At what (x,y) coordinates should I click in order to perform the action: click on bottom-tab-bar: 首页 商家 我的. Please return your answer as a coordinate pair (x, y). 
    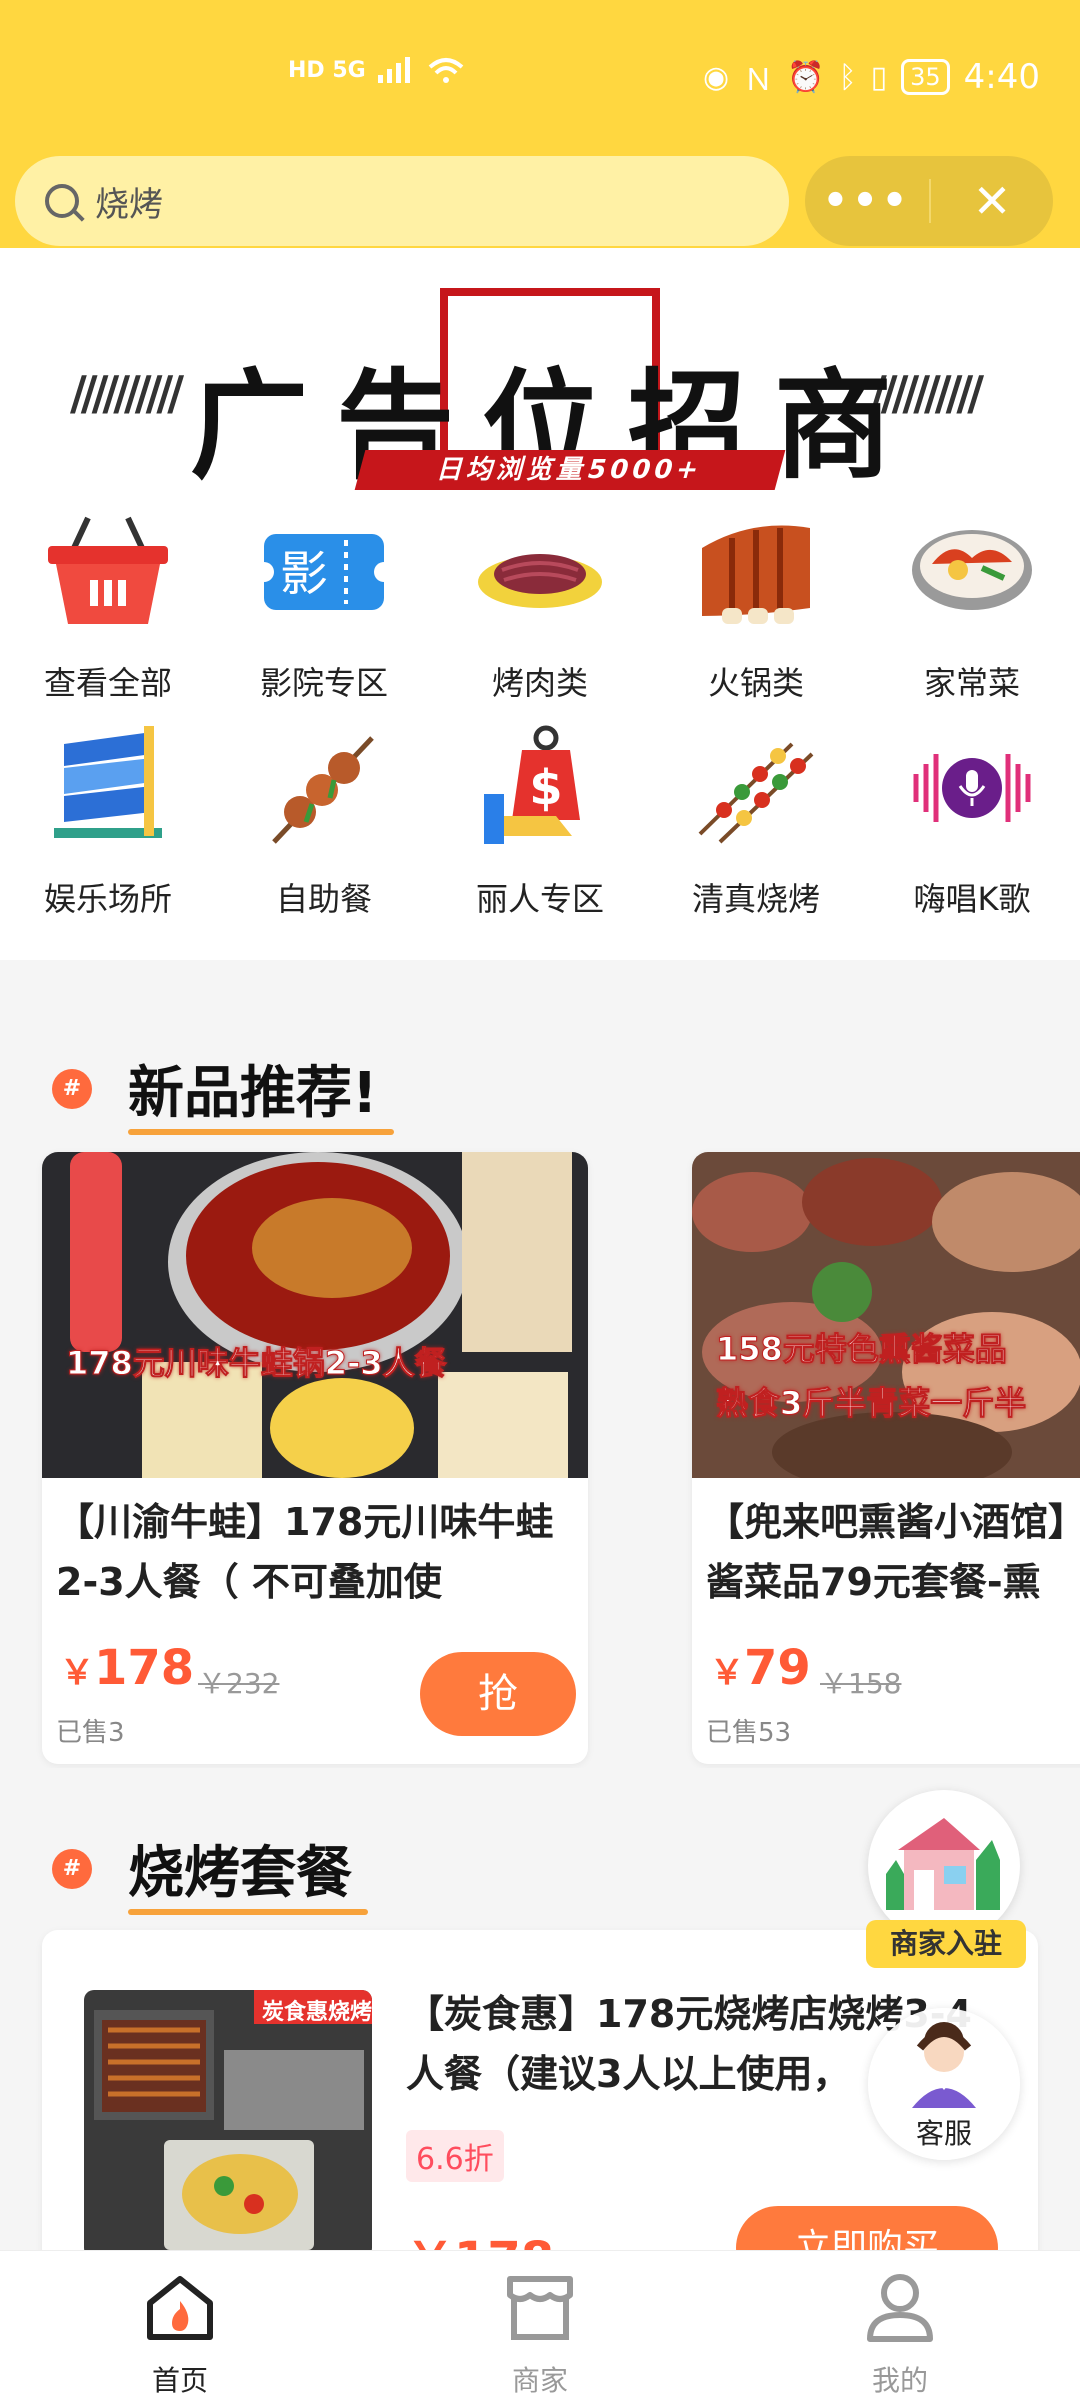
    Looking at the image, I should click on (540, 2325).